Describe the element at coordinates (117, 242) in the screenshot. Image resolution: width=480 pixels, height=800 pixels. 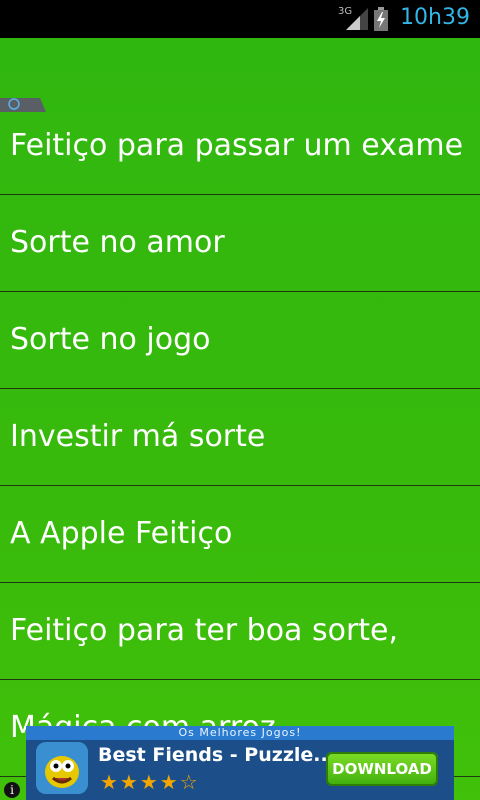
I see `list-item-label: Sorte no amor` at that location.